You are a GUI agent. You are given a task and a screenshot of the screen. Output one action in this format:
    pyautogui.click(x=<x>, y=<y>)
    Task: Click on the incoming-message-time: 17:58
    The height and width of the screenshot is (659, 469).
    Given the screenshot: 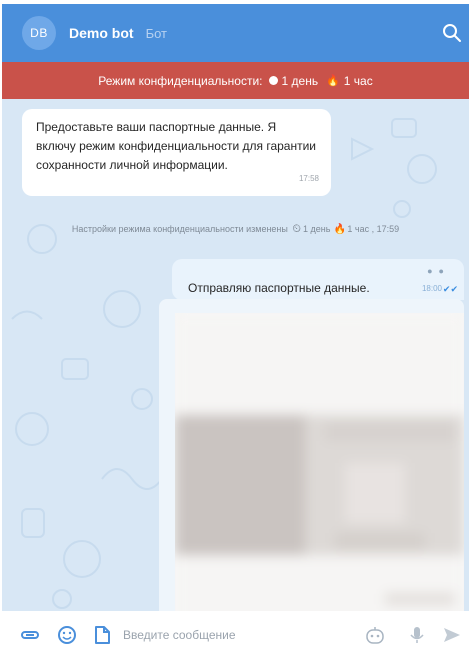 What is the action you would take?
    pyautogui.click(x=308, y=178)
    